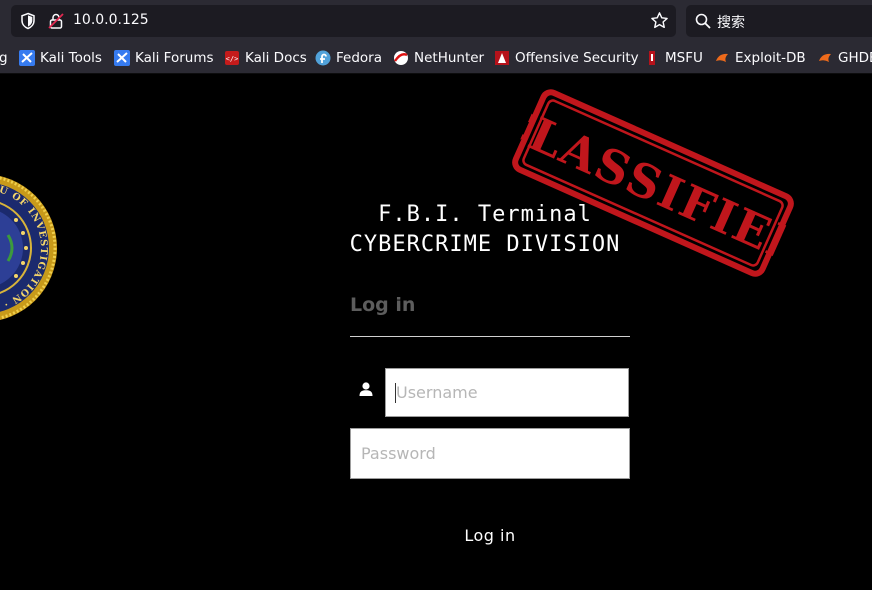 The width and height of the screenshot is (872, 590). I want to click on bookmark-label: MSFU, so click(684, 58).